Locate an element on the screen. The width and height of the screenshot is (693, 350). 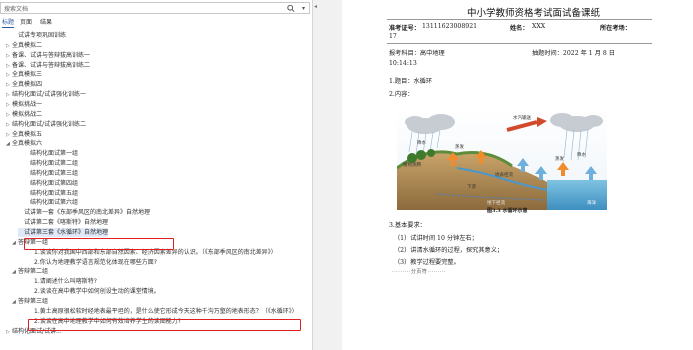
outline-item: ◢ 答辩第二组 is located at coordinates (30, 271).